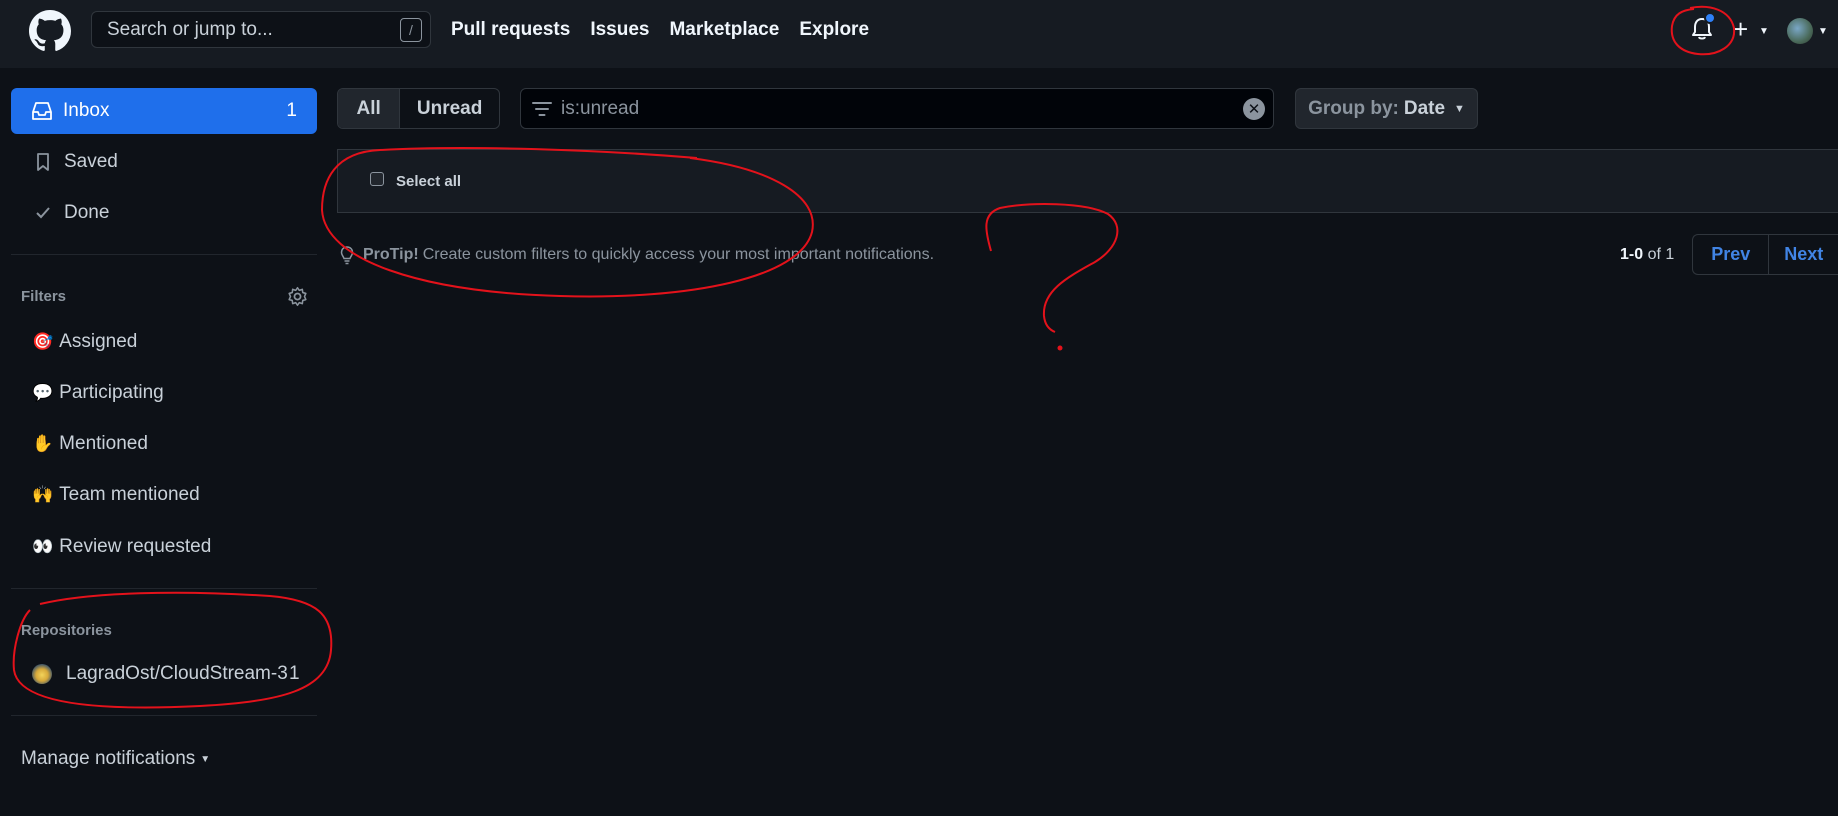 The width and height of the screenshot is (1838, 816). What do you see at coordinates (172, 650) in the screenshot?
I see `annotation-circle-repositories` at bounding box center [172, 650].